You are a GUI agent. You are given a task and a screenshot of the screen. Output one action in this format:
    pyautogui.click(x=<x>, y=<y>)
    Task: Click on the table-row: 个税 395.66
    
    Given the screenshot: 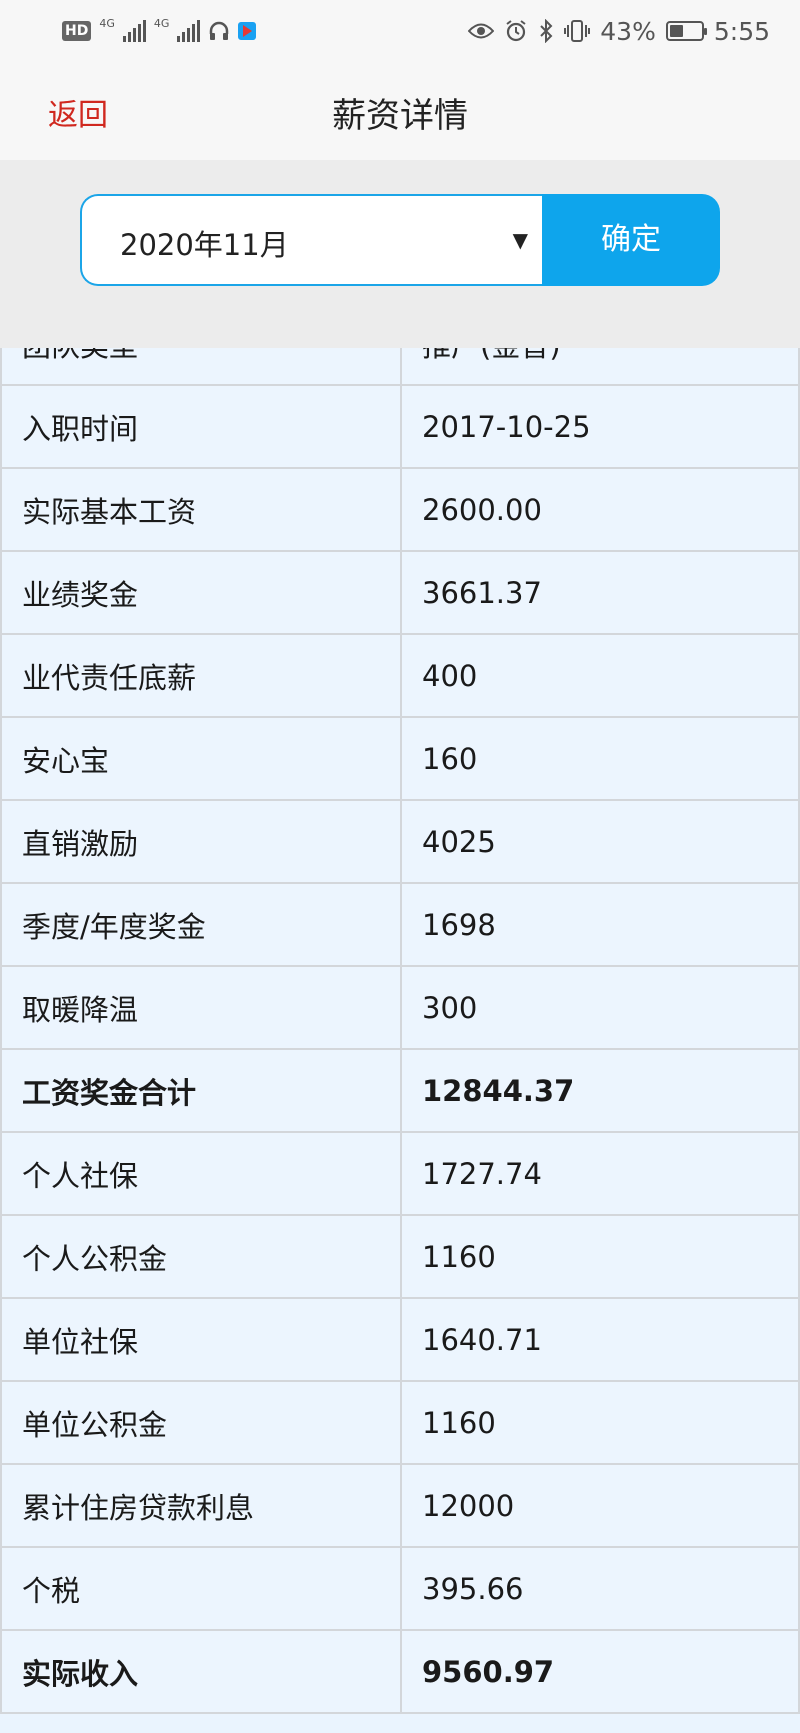 What is the action you would take?
    pyautogui.click(x=400, y=1588)
    